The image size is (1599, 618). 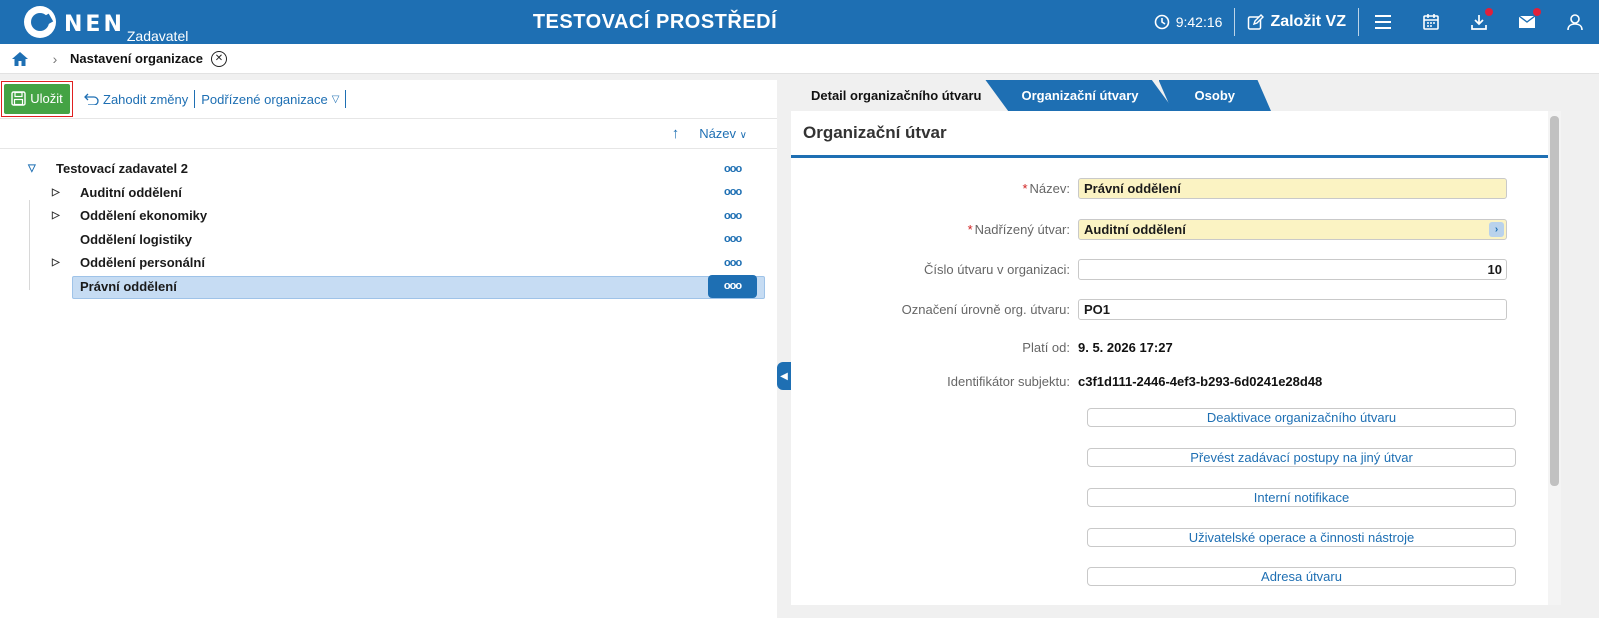 I want to click on tree-node: ▷ Oddělení ekonomiky ooo, so click(x=388, y=216).